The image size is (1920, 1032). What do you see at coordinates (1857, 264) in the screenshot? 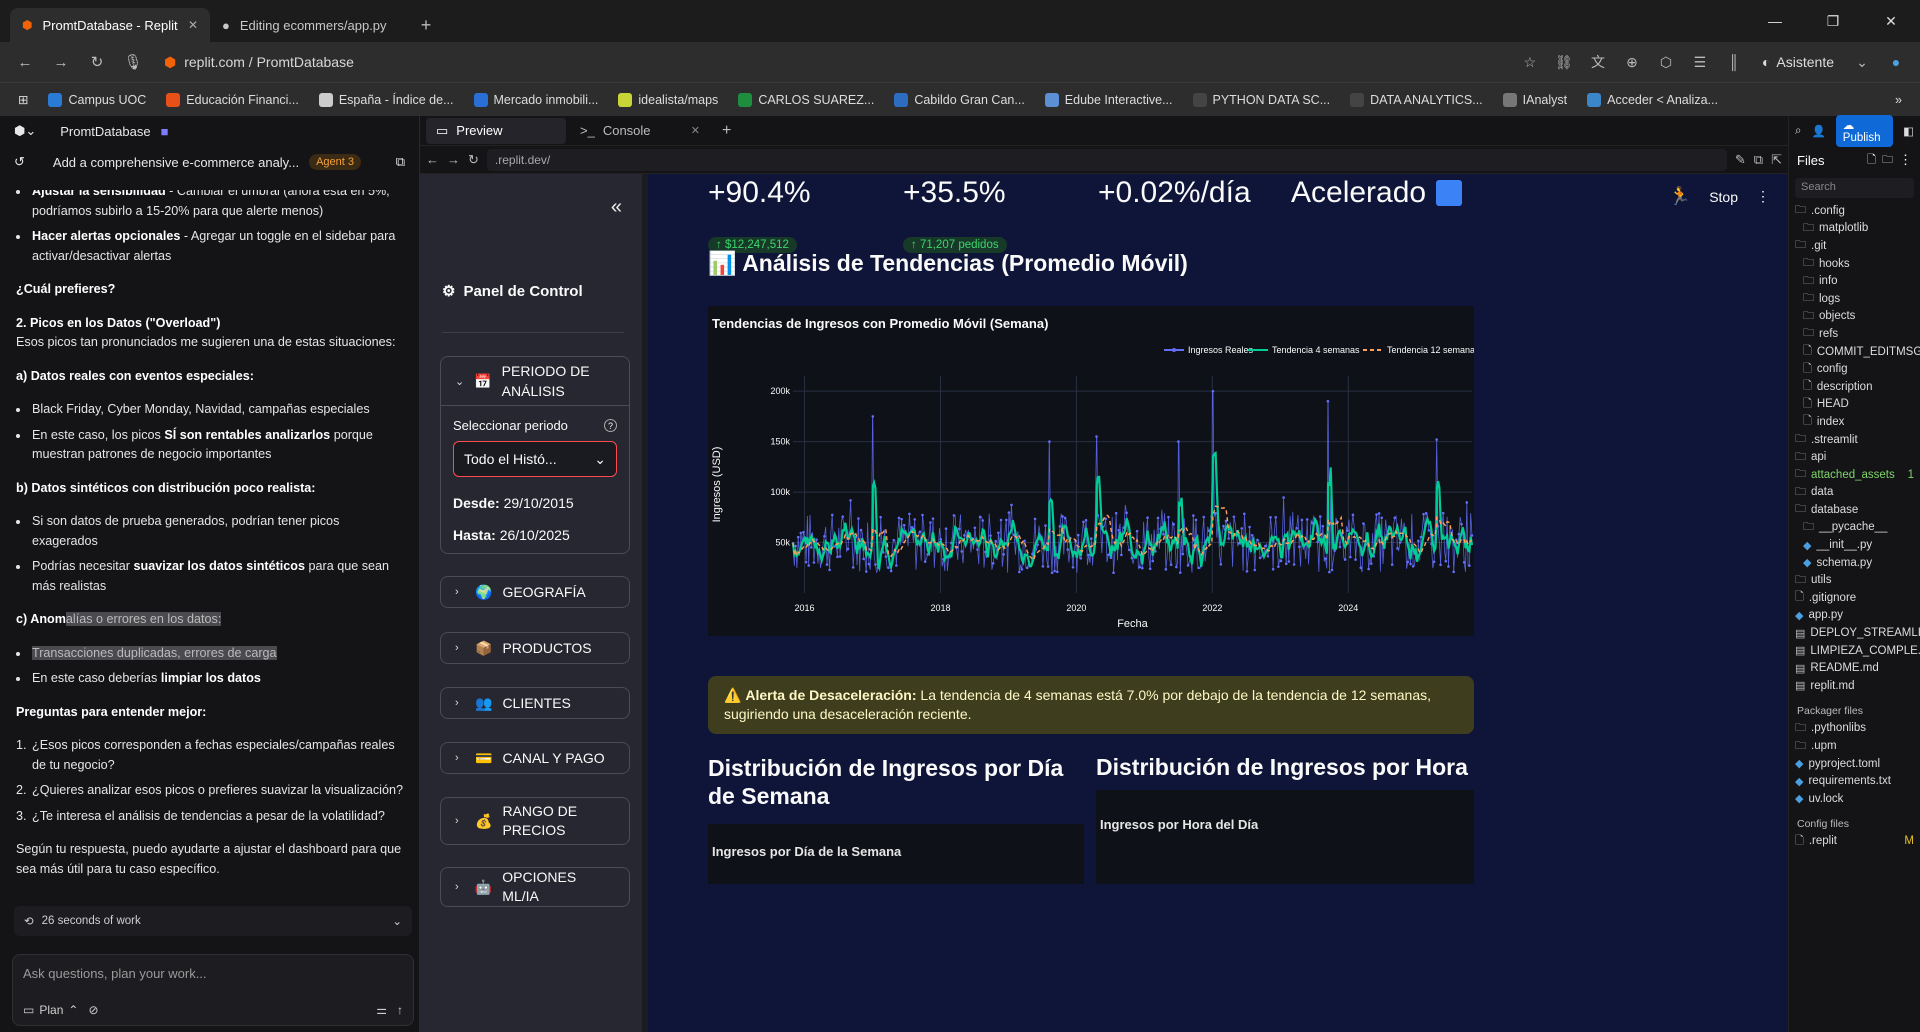
I see `folder-item: 🗀 hooks` at bounding box center [1857, 264].